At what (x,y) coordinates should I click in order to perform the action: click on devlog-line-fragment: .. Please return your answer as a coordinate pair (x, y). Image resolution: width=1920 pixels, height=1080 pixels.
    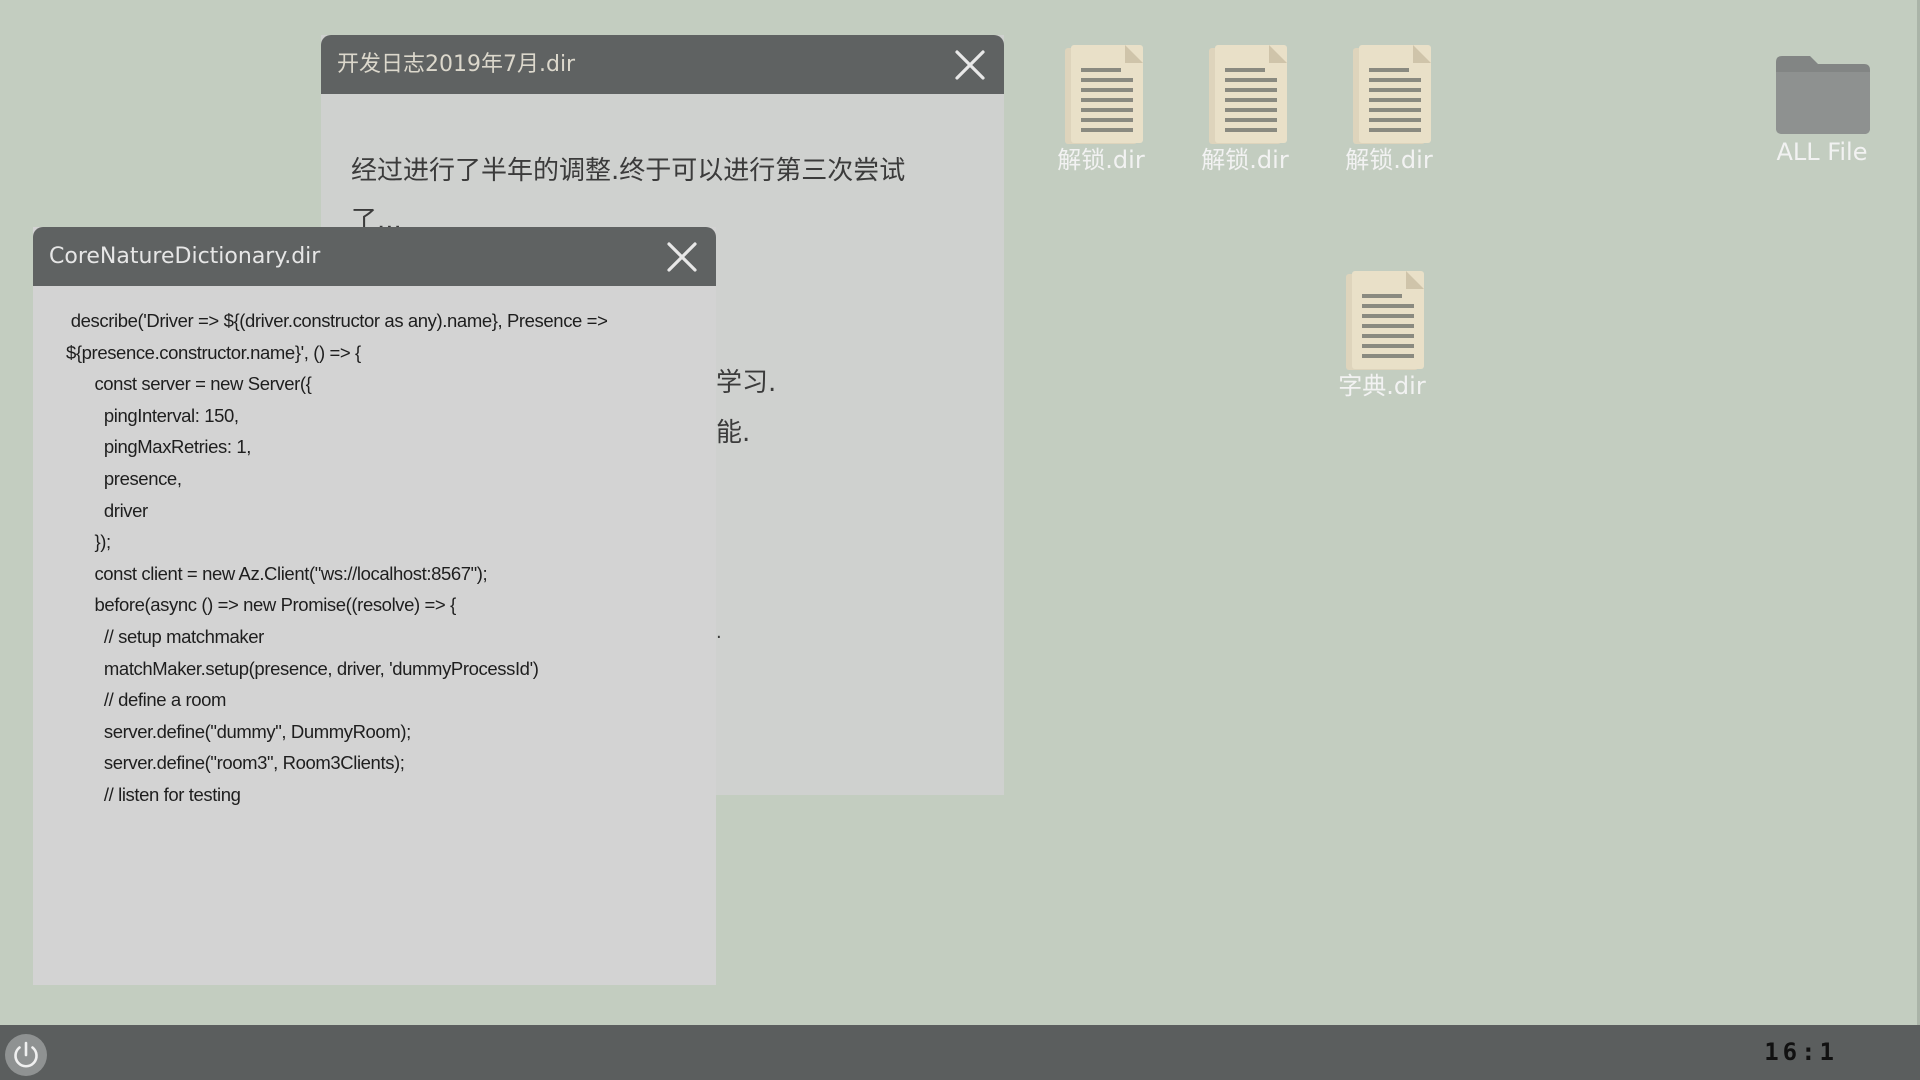
    Looking at the image, I should click on (719, 632).